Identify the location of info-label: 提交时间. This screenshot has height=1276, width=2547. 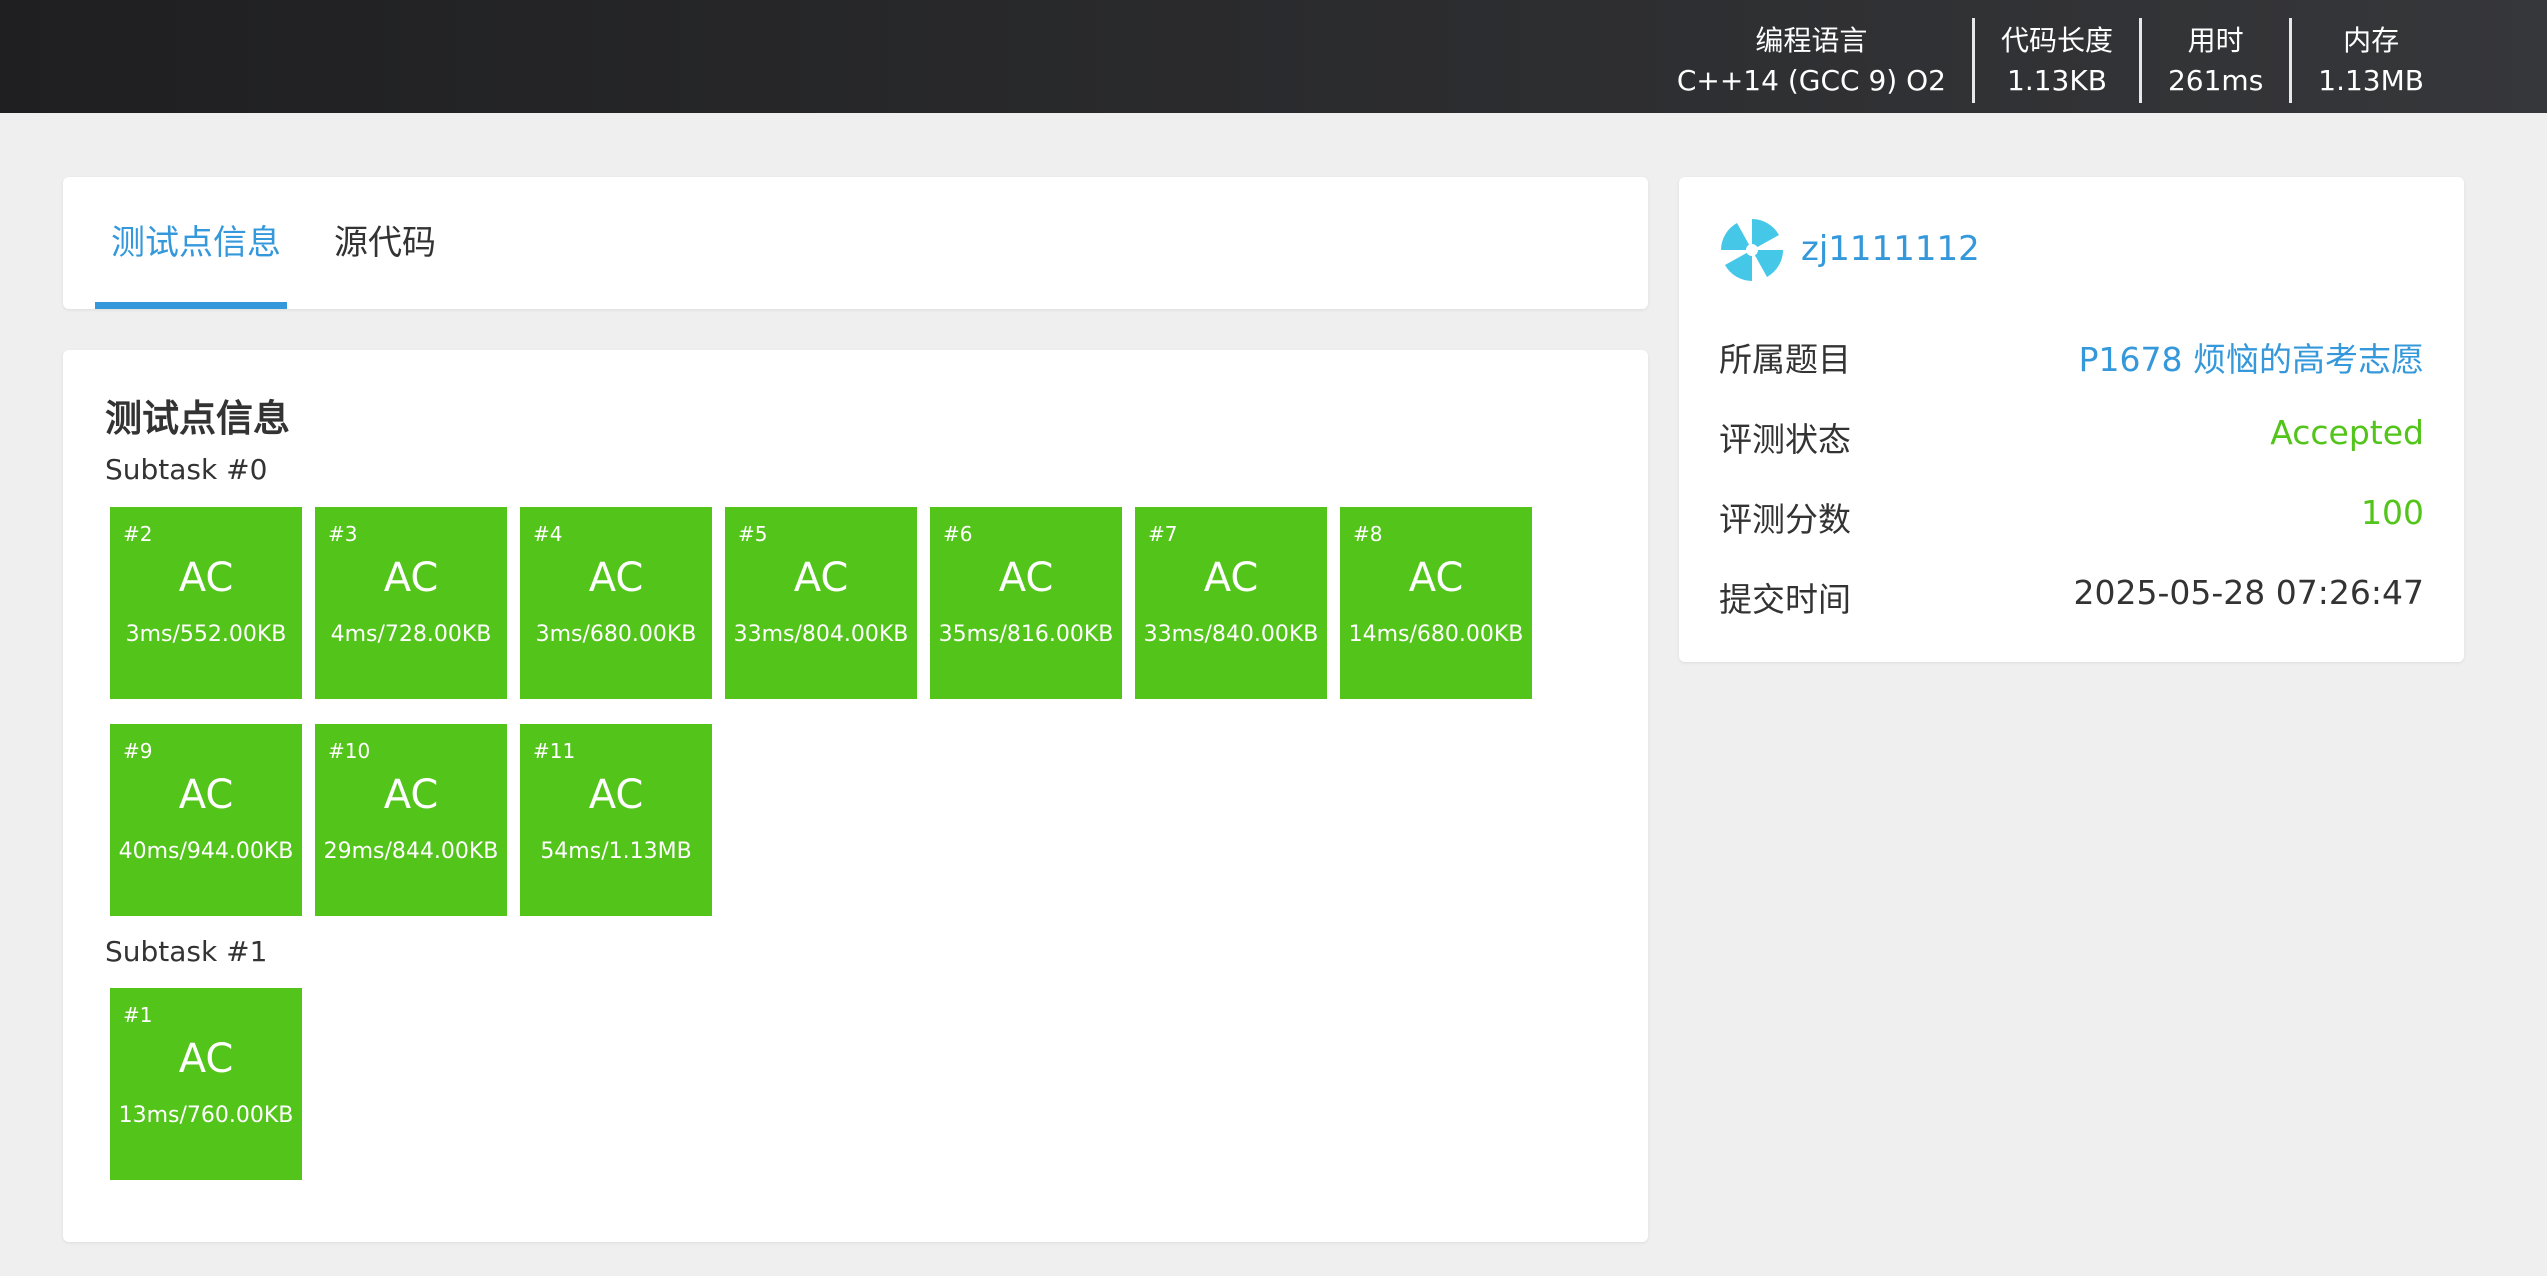
(1785, 599).